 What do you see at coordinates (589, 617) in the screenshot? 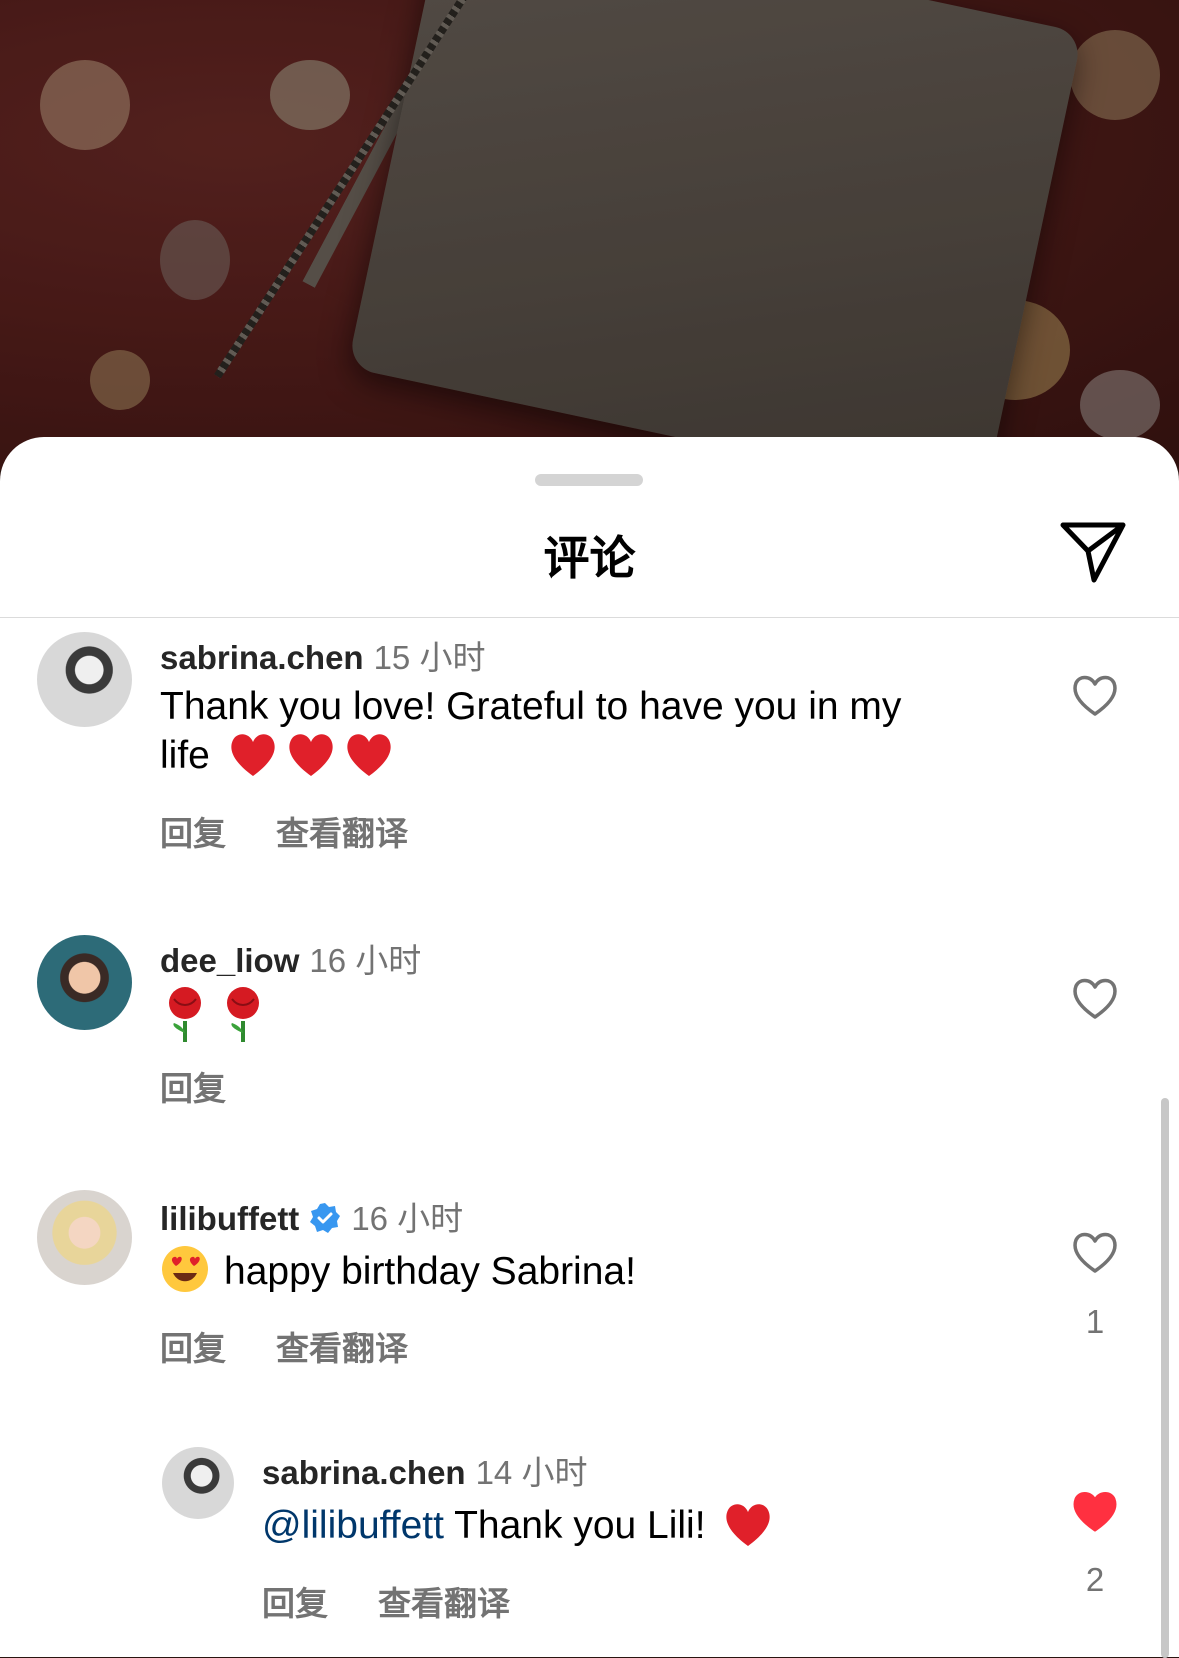
I see `header-divider` at bounding box center [589, 617].